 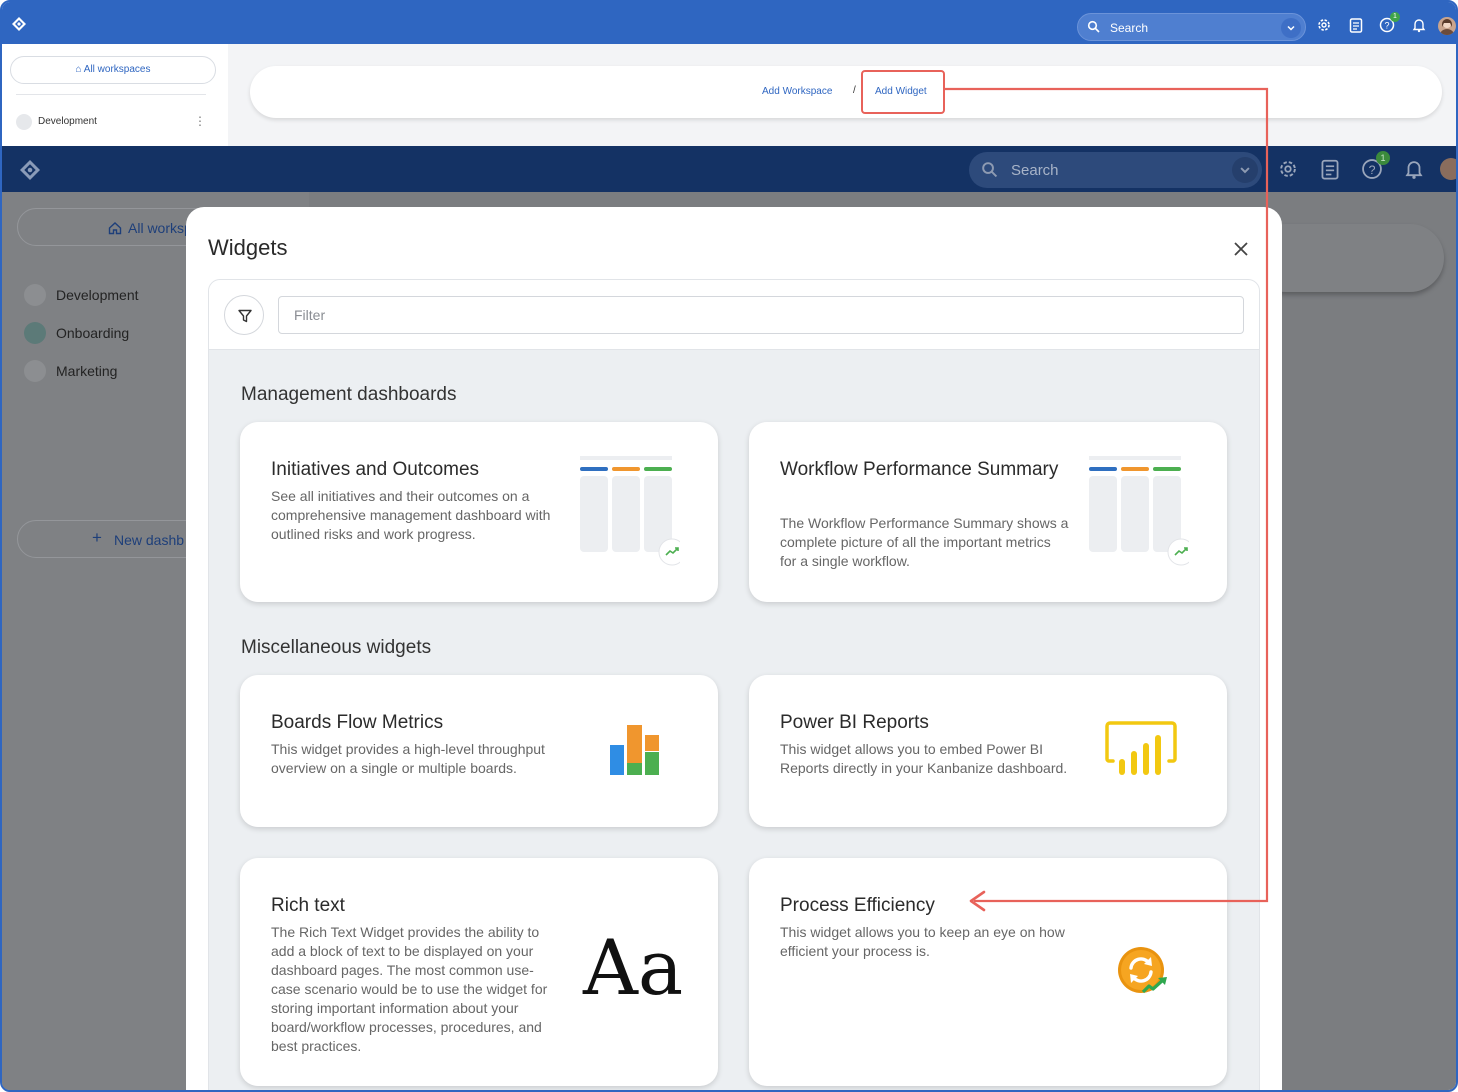 What do you see at coordinates (200, 121) in the screenshot?
I see `more-options-icon: ⋮` at bounding box center [200, 121].